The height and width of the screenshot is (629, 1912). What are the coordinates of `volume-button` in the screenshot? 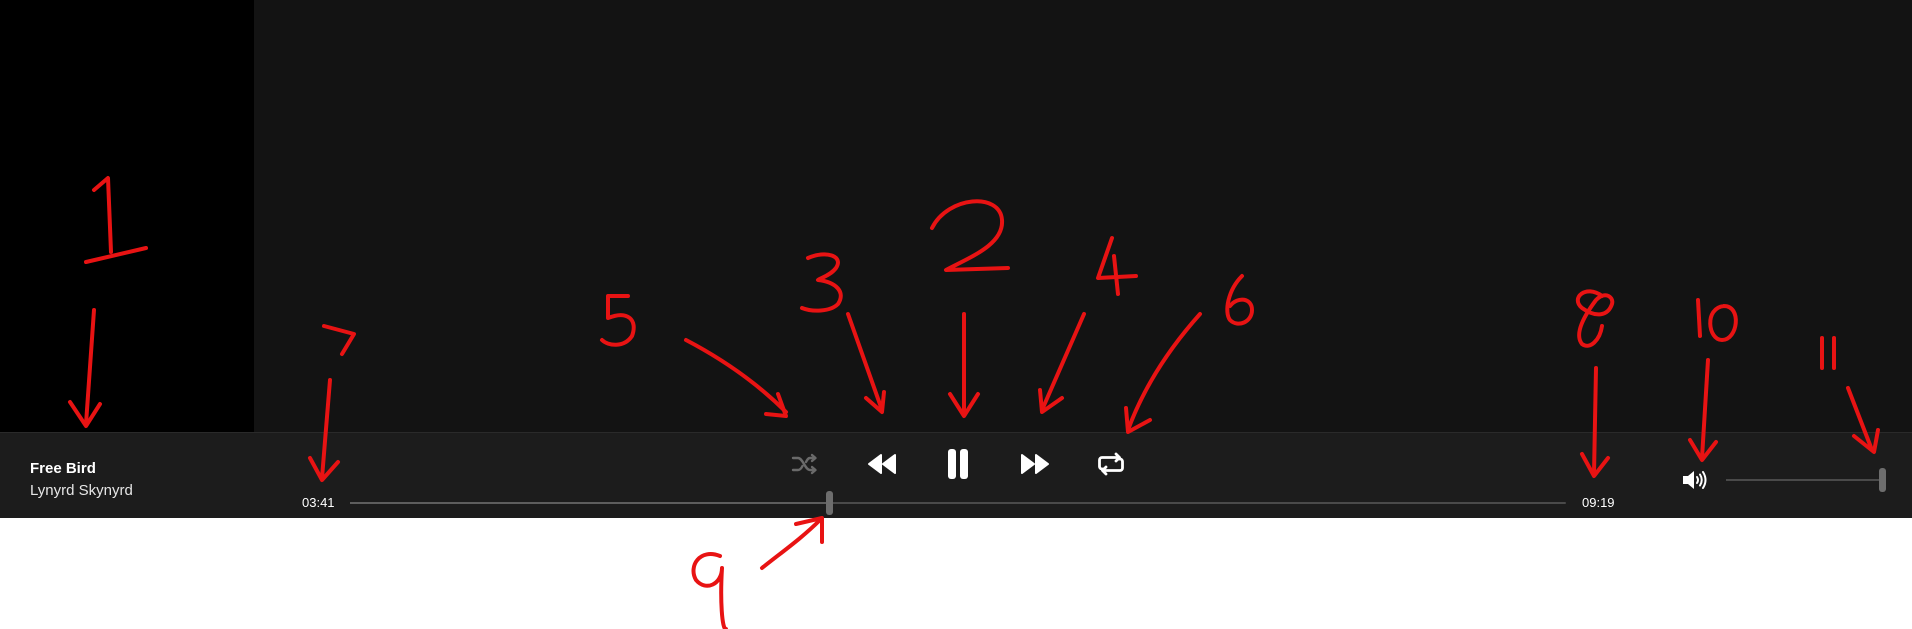 It's located at (1694, 480).